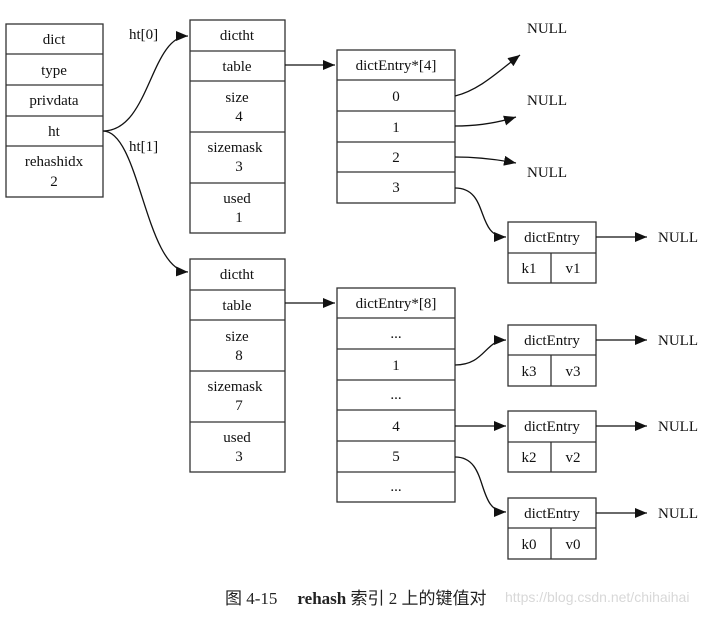 The height and width of the screenshot is (617, 725). I want to click on dict-entry-k1: dictEntry k1 v1, so click(552, 252).